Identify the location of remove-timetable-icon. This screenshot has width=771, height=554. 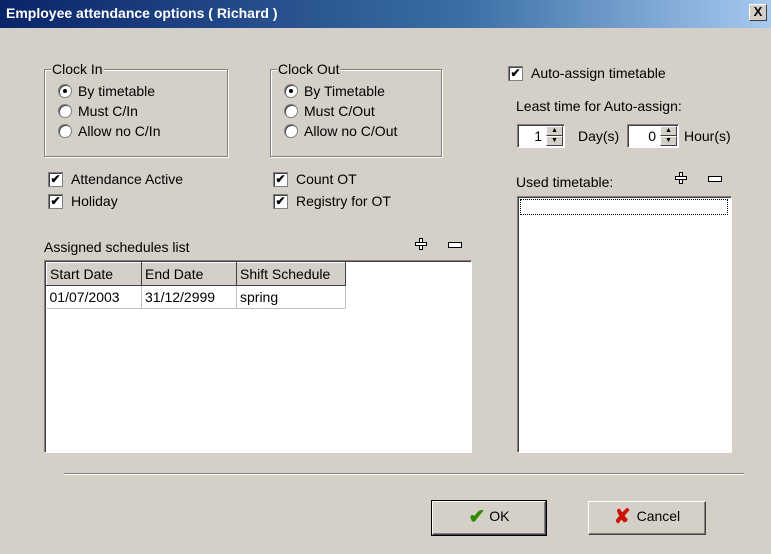
(715, 179).